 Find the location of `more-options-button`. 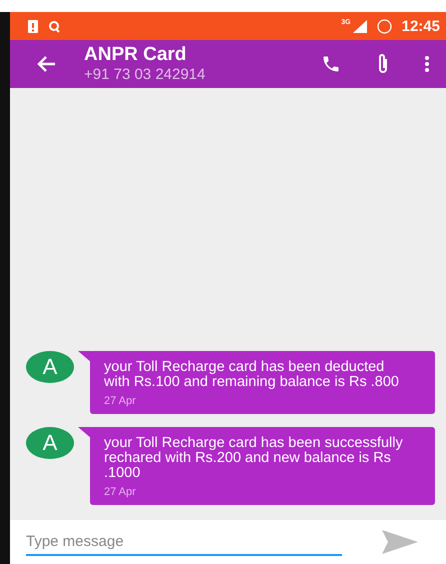

more-options-button is located at coordinates (427, 64).